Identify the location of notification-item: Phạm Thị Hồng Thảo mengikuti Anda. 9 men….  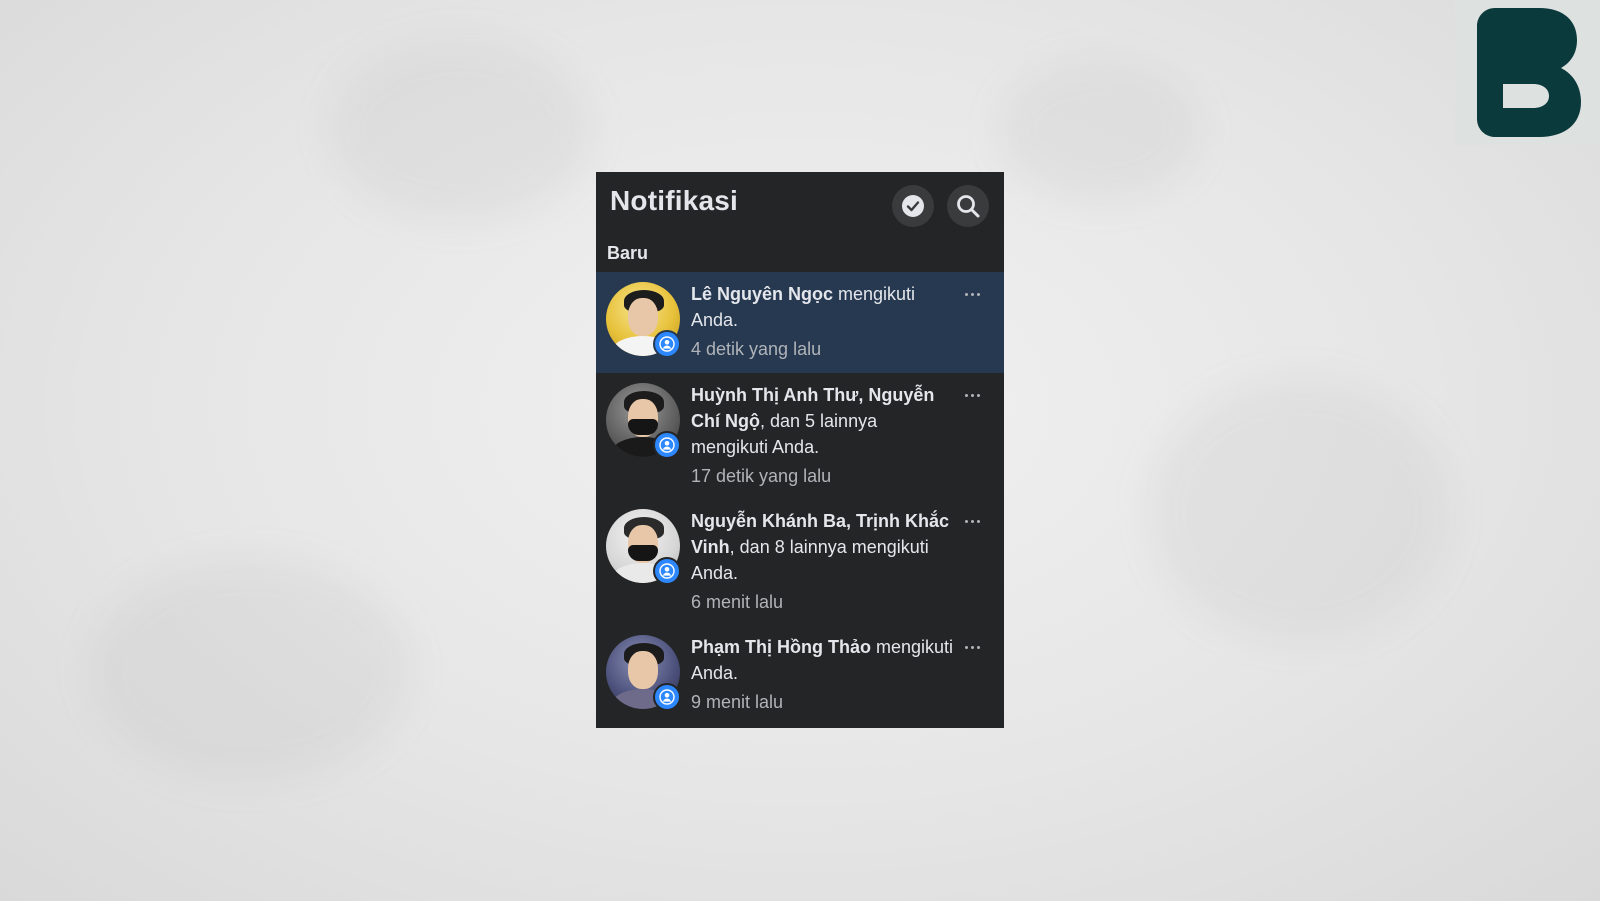
(800, 676).